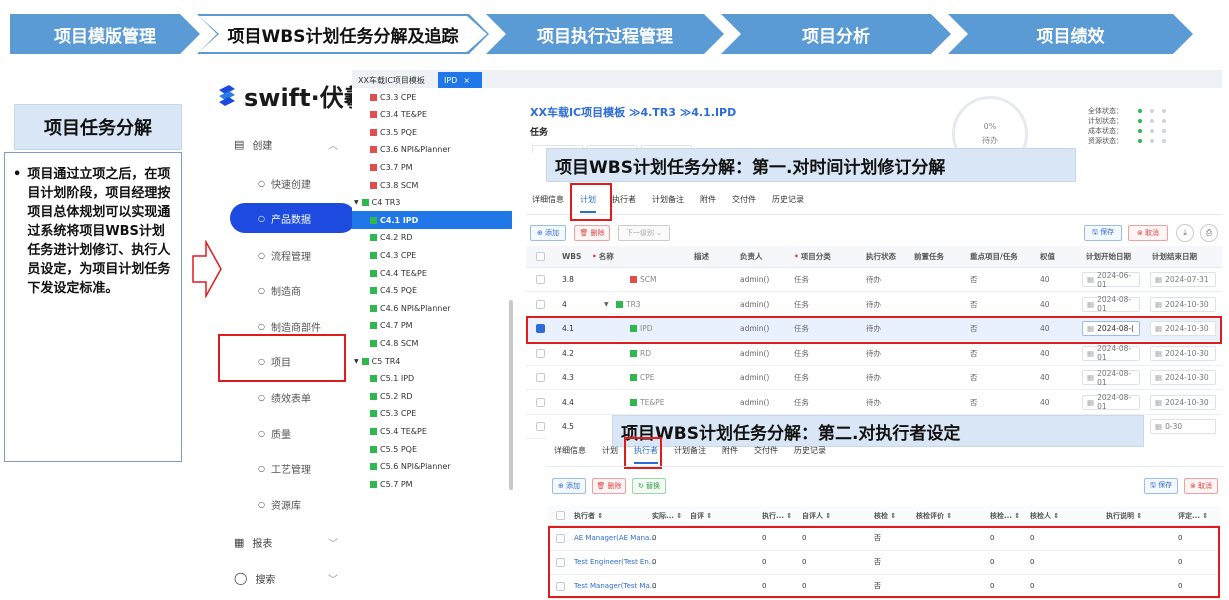 The height and width of the screenshot is (600, 1229). I want to click on nav-item-process: ○ 流程管理, so click(284, 255).